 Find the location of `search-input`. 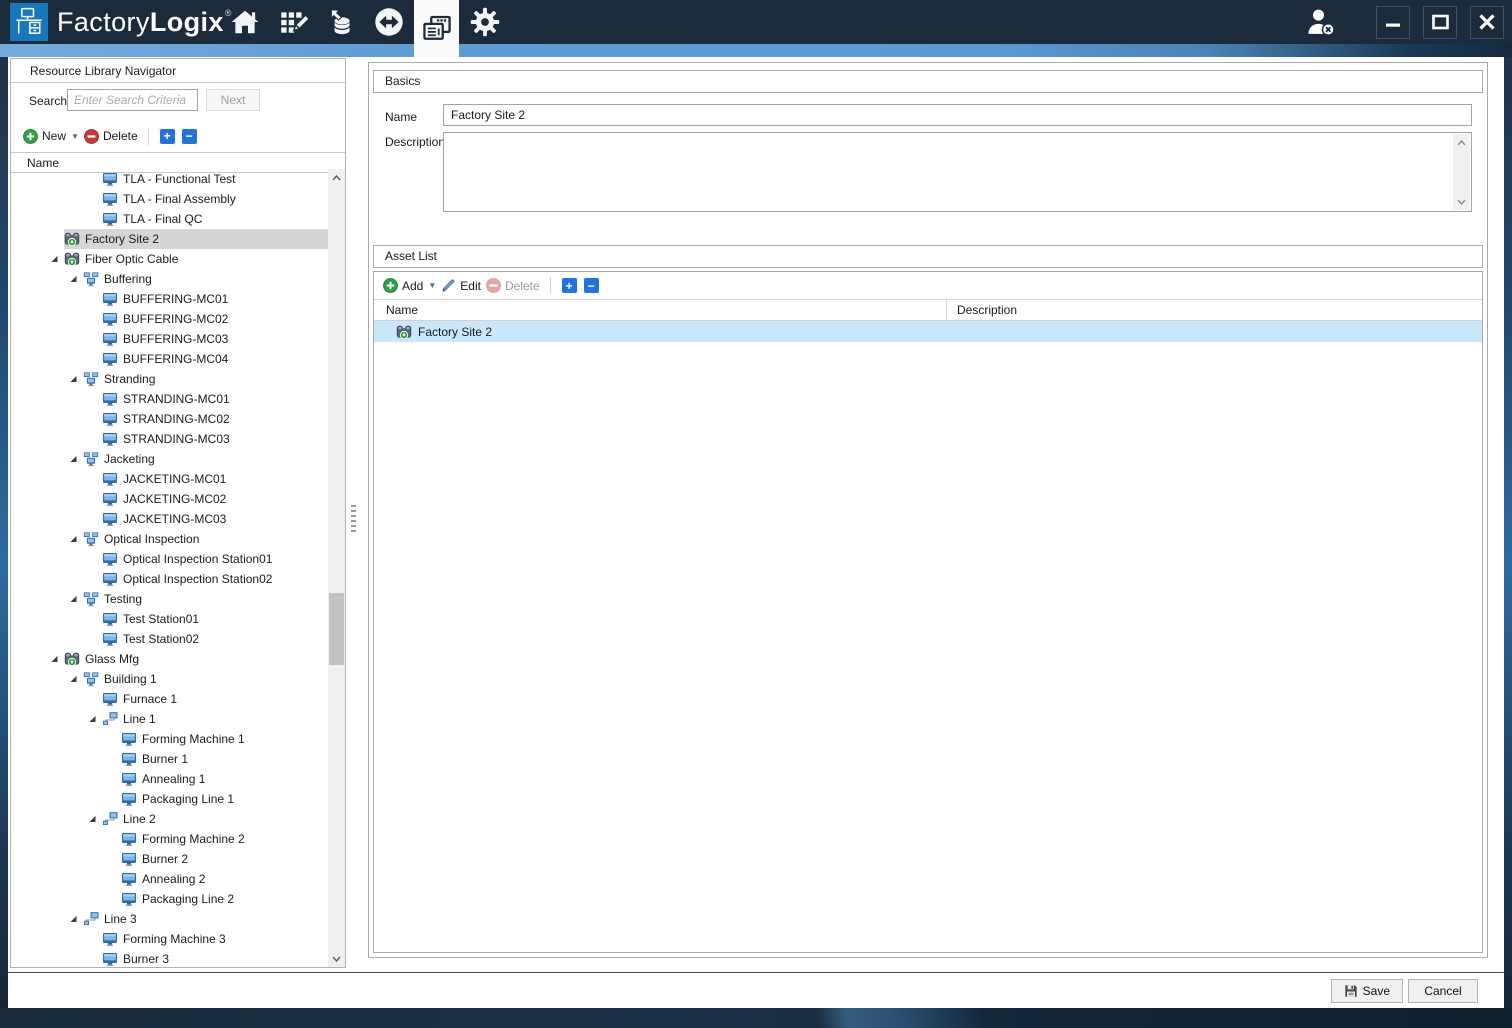

search-input is located at coordinates (132, 100).